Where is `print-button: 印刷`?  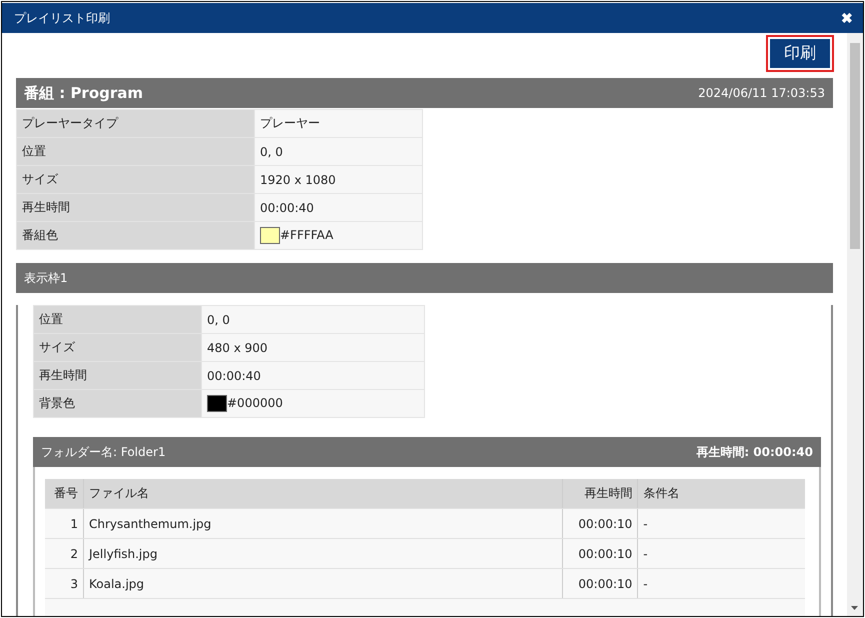 print-button: 印刷 is located at coordinates (800, 53).